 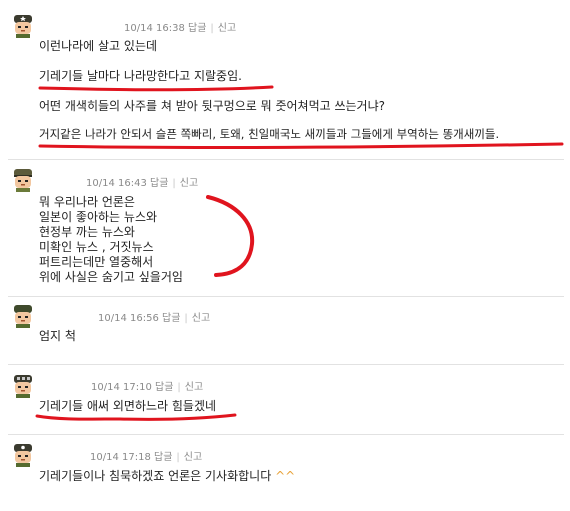 What do you see at coordinates (120, 457) in the screenshot?
I see `comment-timestamp: 10/14 17:18` at bounding box center [120, 457].